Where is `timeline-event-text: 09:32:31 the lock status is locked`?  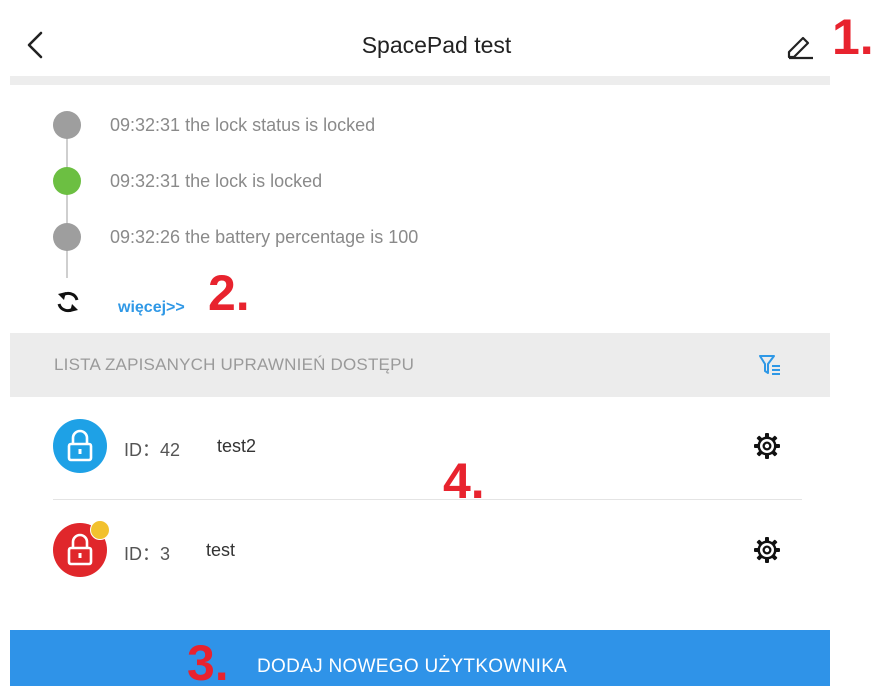
timeline-event-text: 09:32:31 the lock status is locked is located at coordinates (243, 125).